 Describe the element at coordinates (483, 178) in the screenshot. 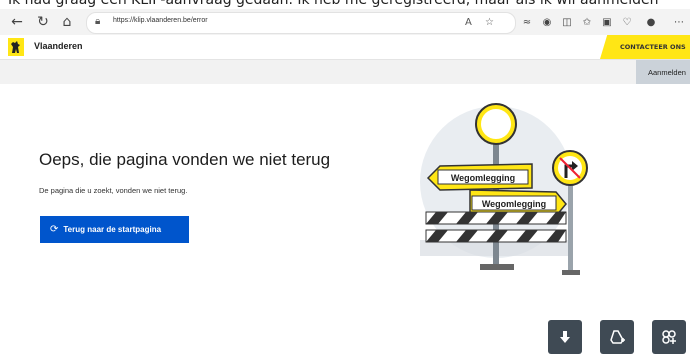

I see `detour-label-top: Wegomlegging` at that location.